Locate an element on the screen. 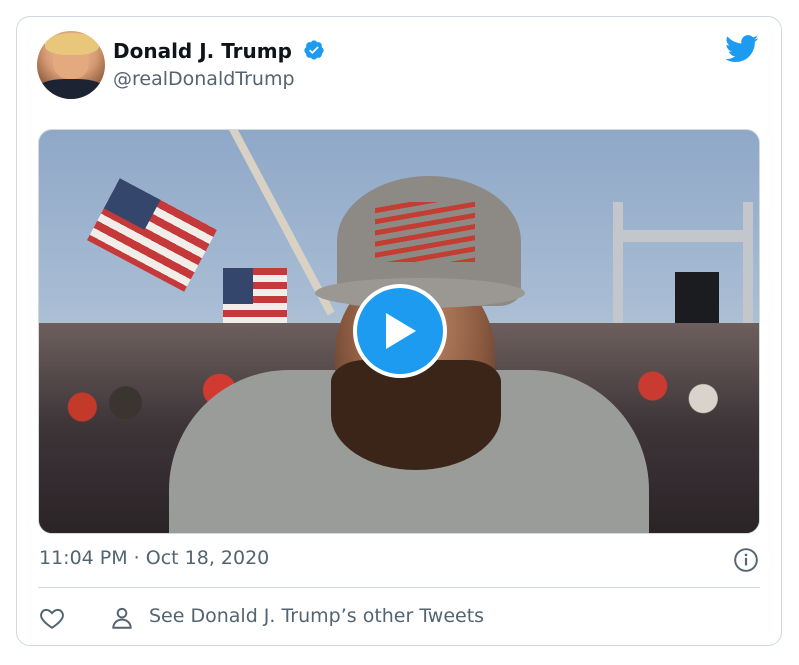 Image resolution: width=799 pixels, height=665 pixels. play-icon is located at coordinates (401, 331).